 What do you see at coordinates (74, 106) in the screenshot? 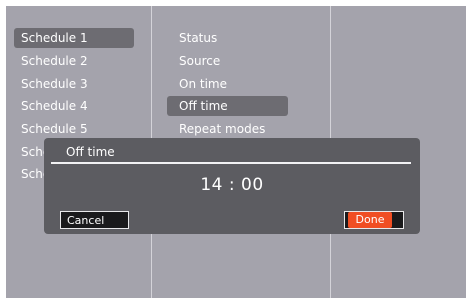
I see `schedule-item-4: Schedule 4` at bounding box center [74, 106].